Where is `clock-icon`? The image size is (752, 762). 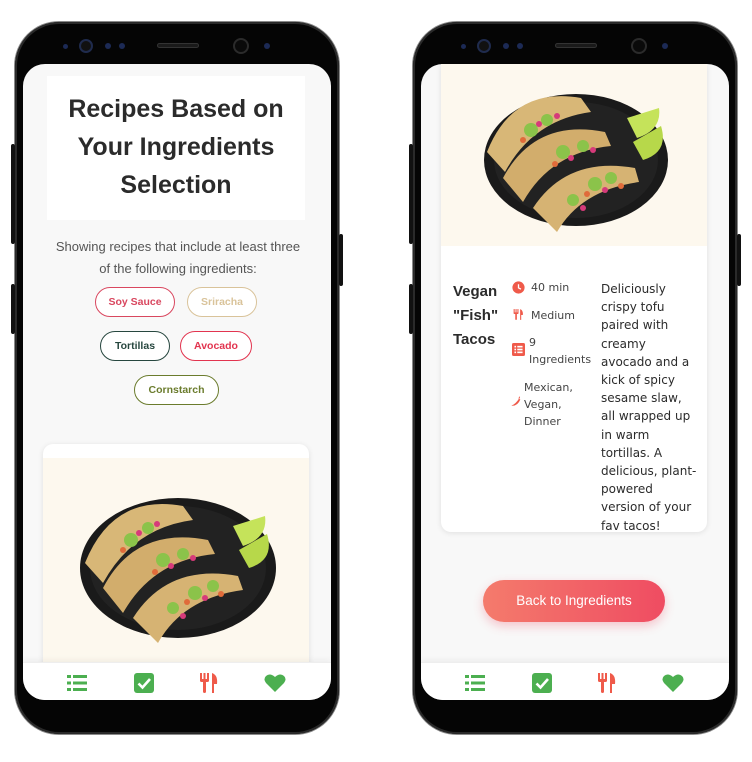 clock-icon is located at coordinates (518, 287).